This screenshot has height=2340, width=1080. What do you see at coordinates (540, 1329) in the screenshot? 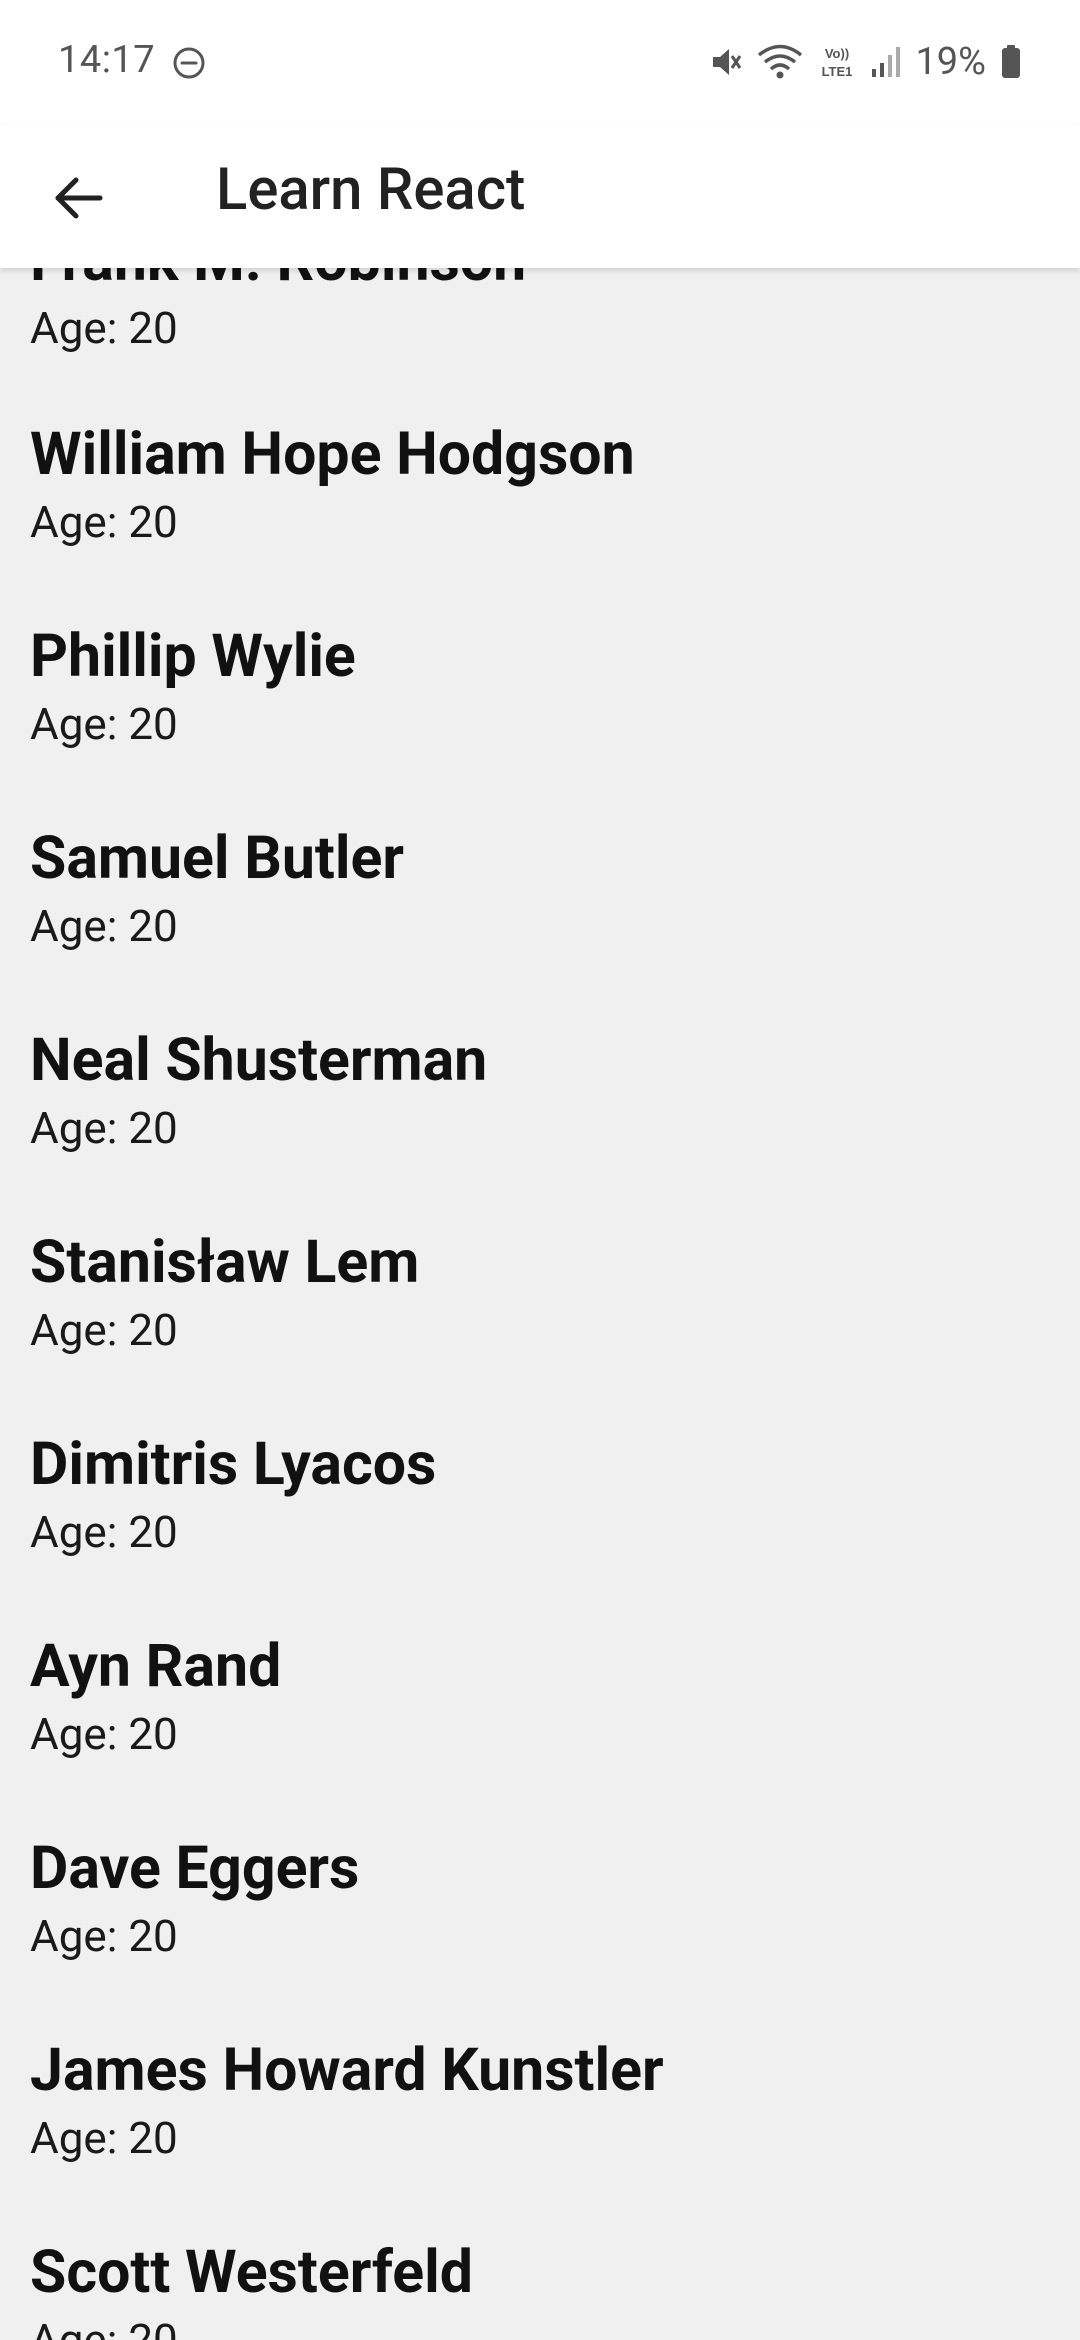
I see `list-item: Stanisław Lem Age: 20` at bounding box center [540, 1329].